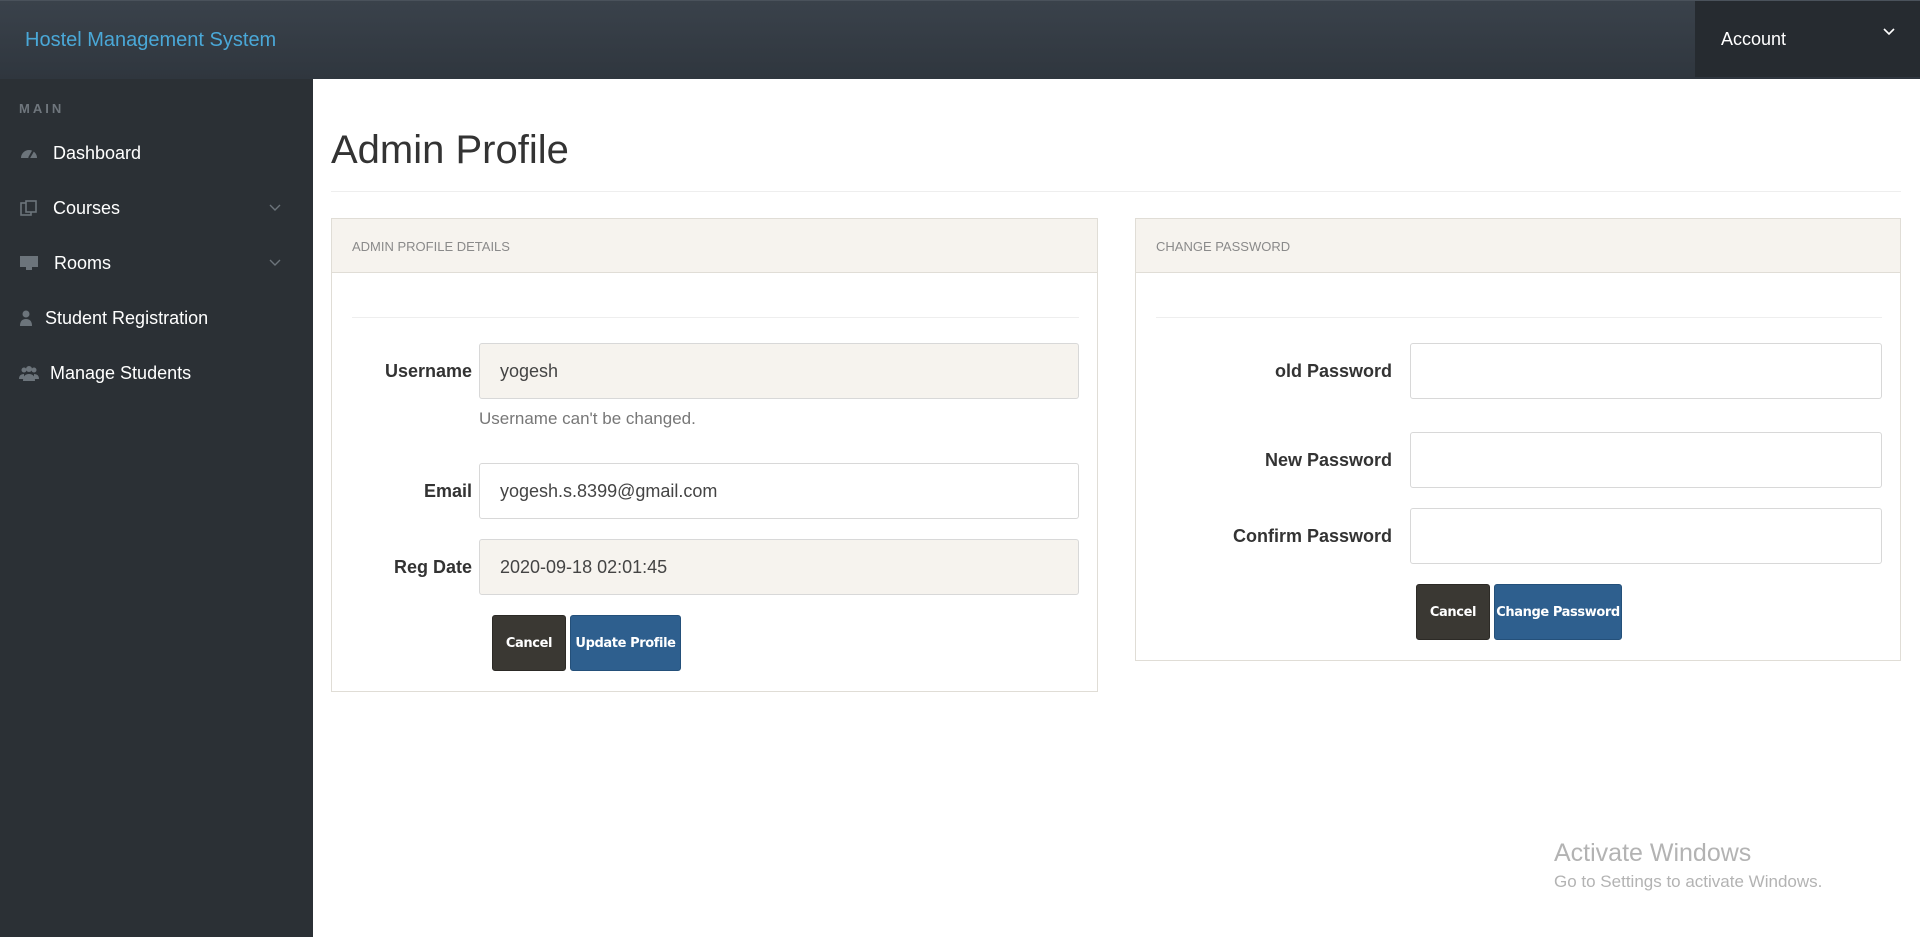  What do you see at coordinates (447, 491) in the screenshot?
I see `email-label: Email` at bounding box center [447, 491].